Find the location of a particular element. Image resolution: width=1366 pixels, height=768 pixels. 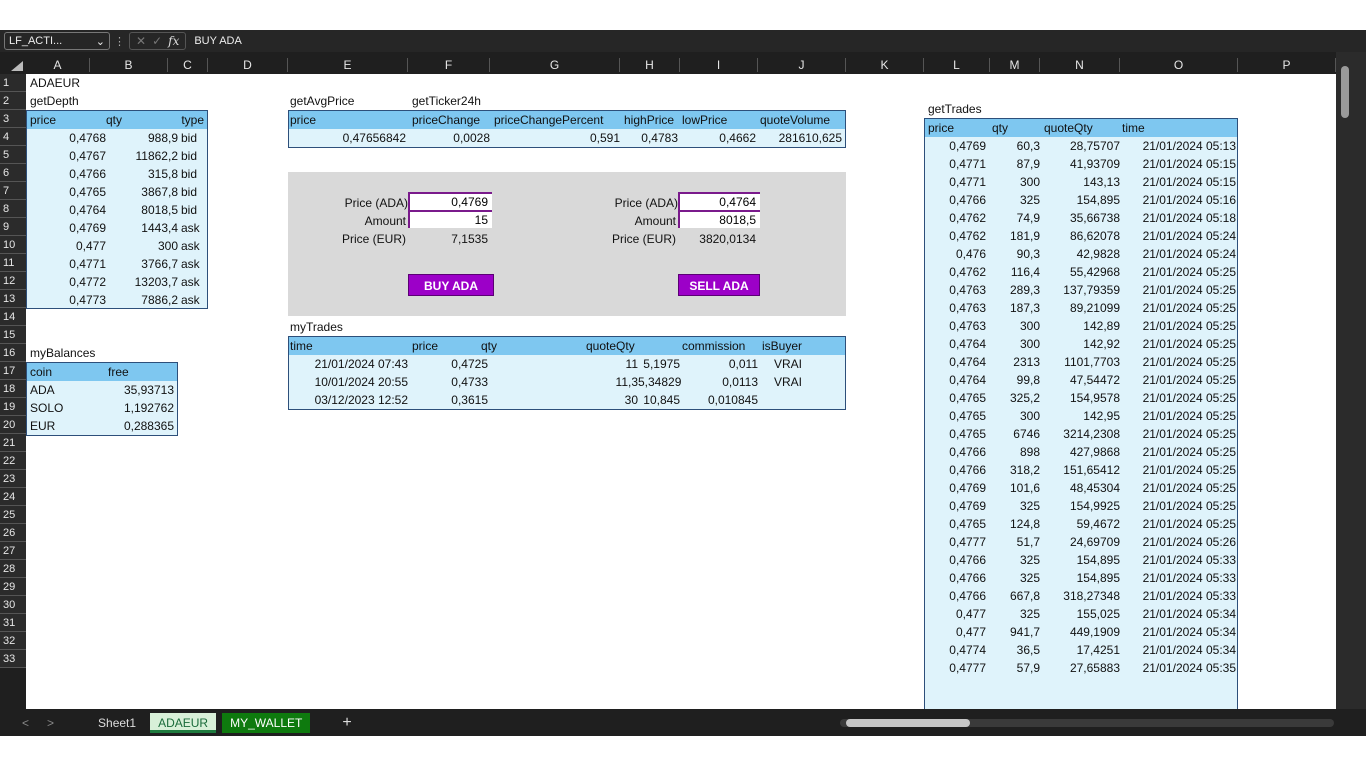

trades-cell: 6746 is located at coordinates (1013, 434).